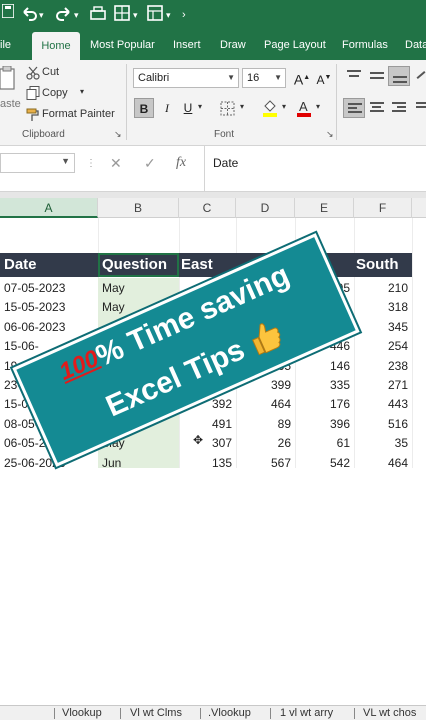 The image size is (426, 720). I want to click on font-launcher-icon: ↘, so click(330, 134).